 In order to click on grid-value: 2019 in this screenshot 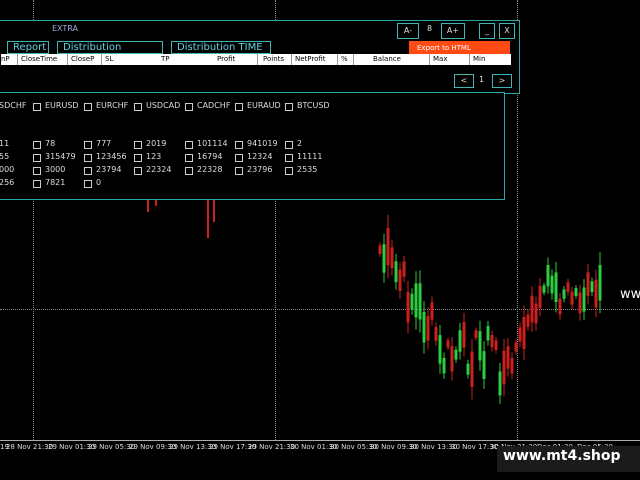, I will do `click(156, 143)`.